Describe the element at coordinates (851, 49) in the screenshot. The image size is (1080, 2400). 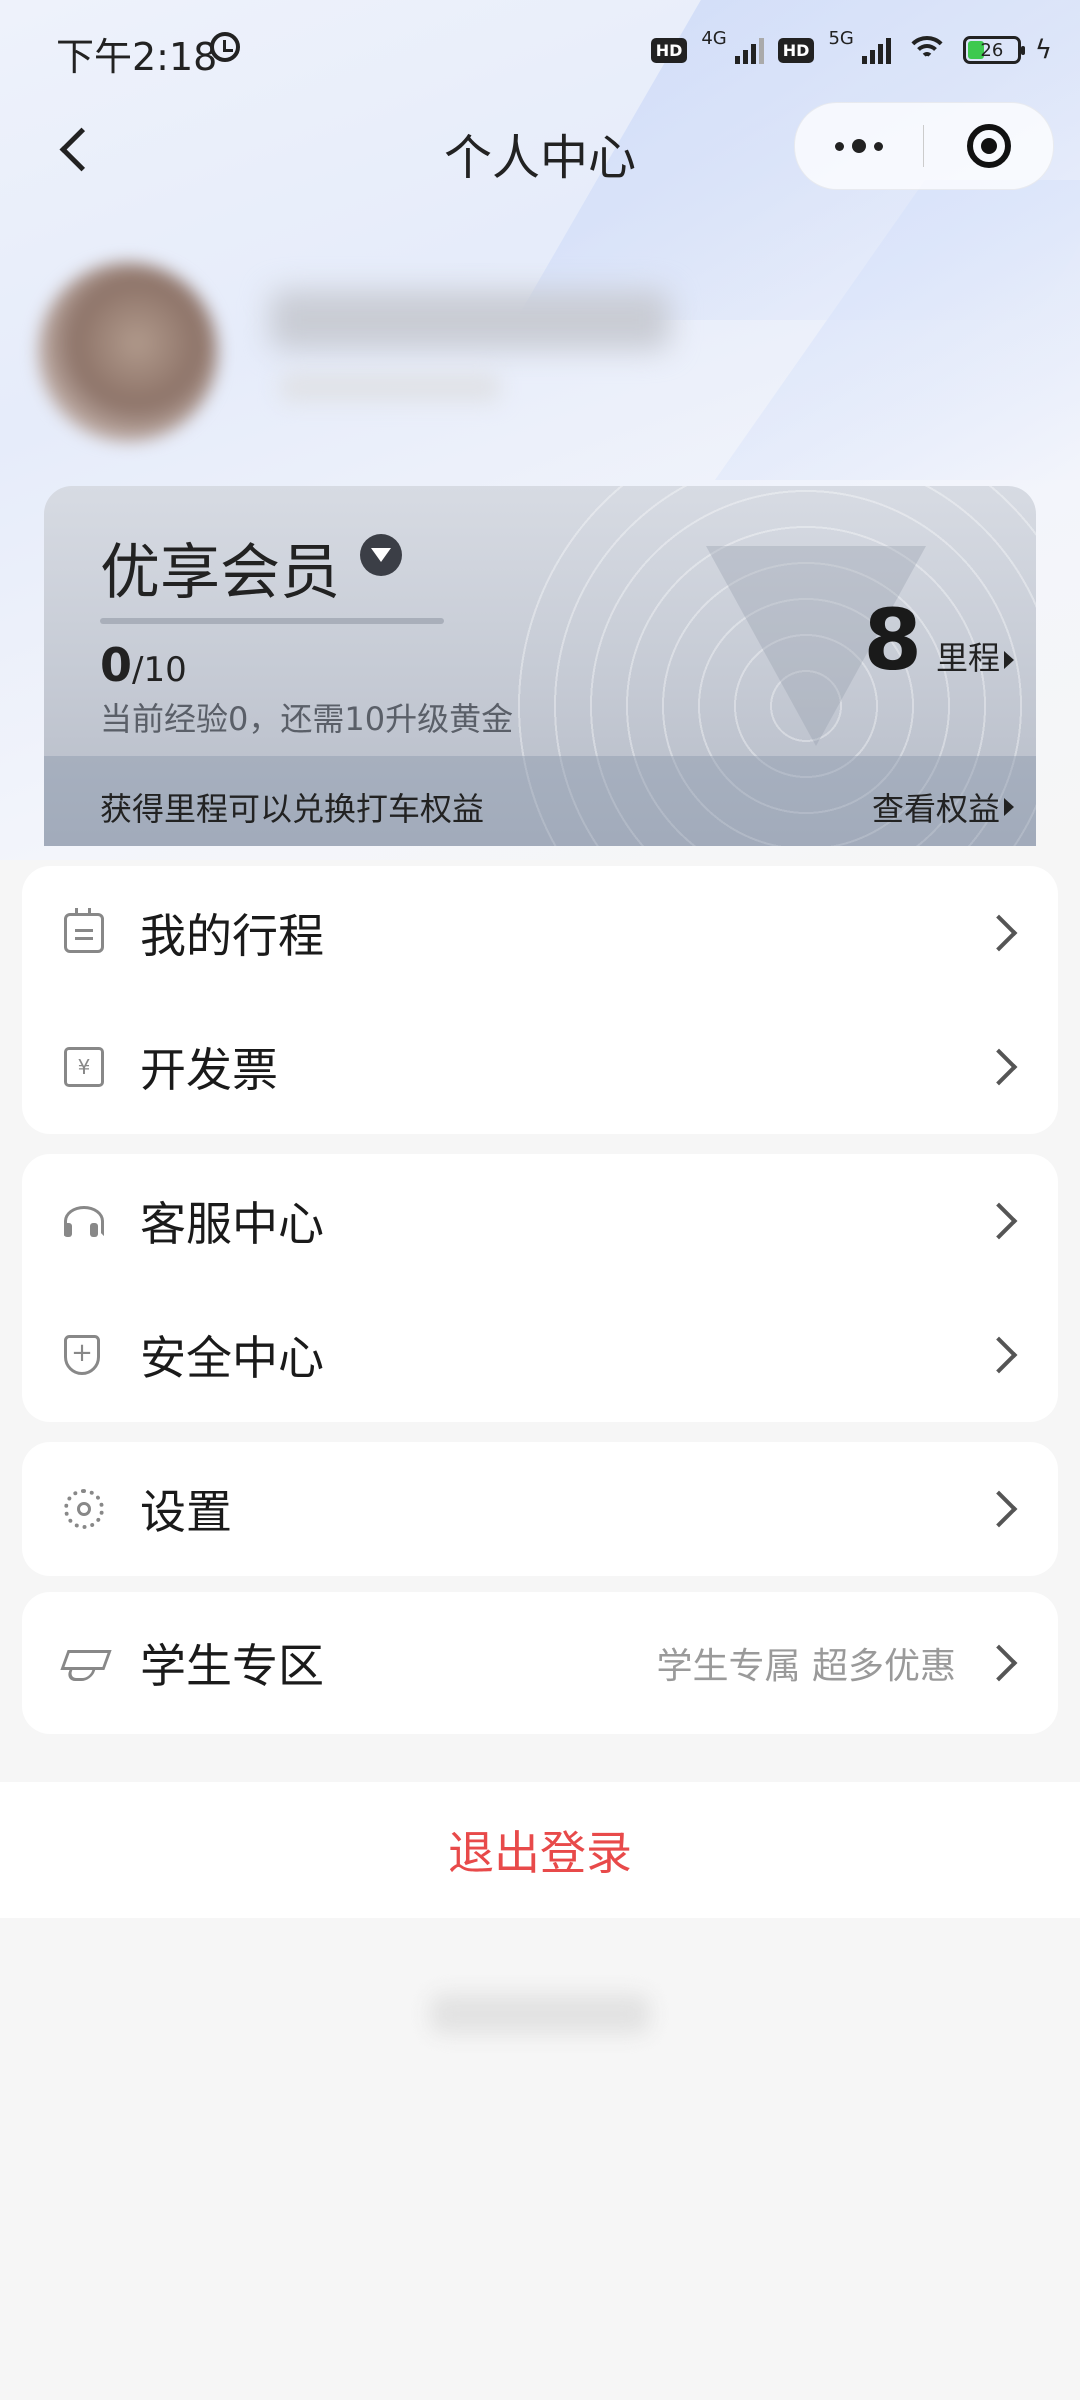
I see `status-indicators: HD 4G HD 5G 26 ϟ` at that location.